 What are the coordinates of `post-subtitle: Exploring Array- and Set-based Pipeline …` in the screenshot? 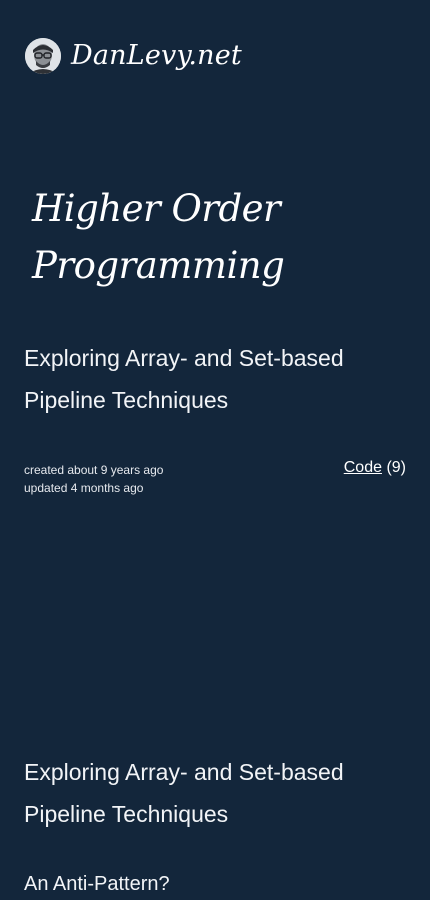 It's located at (184, 379).